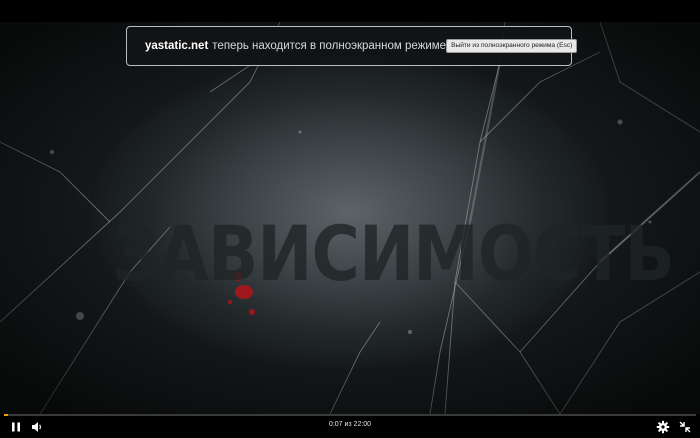 The image size is (700, 438). I want to click on player-controls: 0:07 из 22:00, so click(350, 426).